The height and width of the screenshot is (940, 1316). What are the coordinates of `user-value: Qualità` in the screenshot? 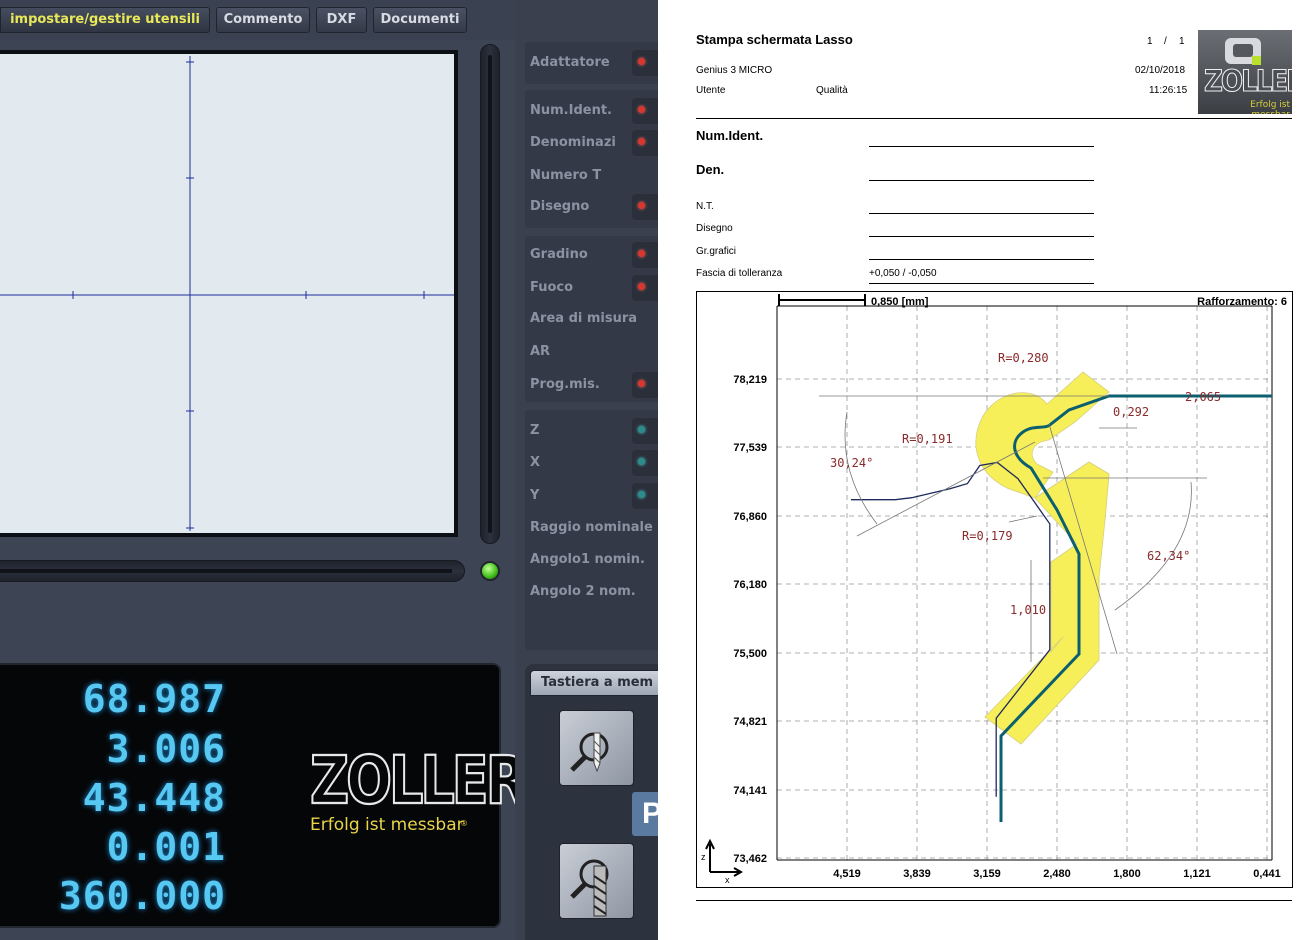 It's located at (832, 90).